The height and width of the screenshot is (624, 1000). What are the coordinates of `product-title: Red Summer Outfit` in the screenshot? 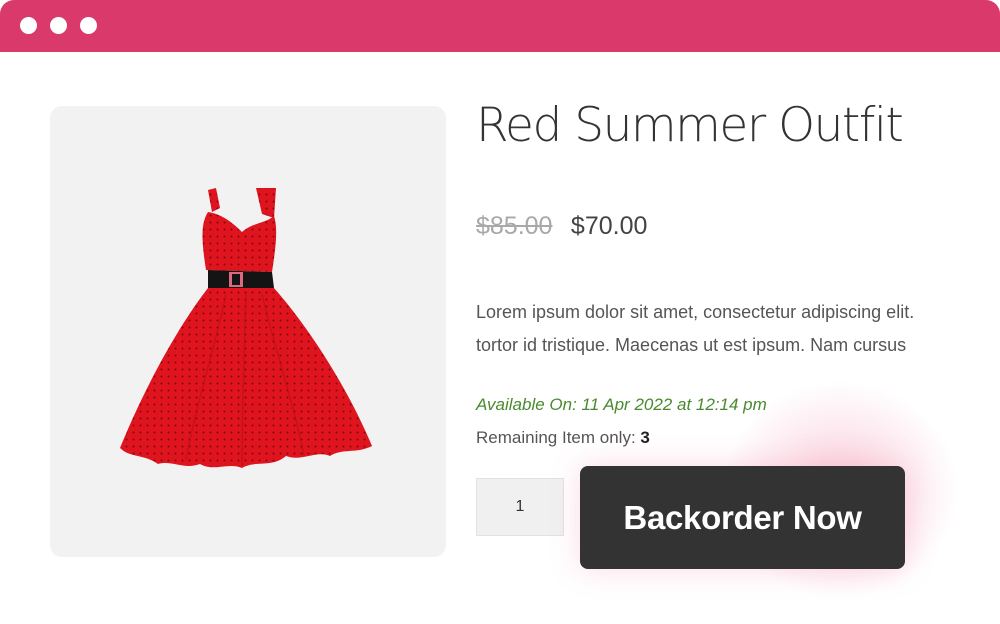 It's located at (690, 125).